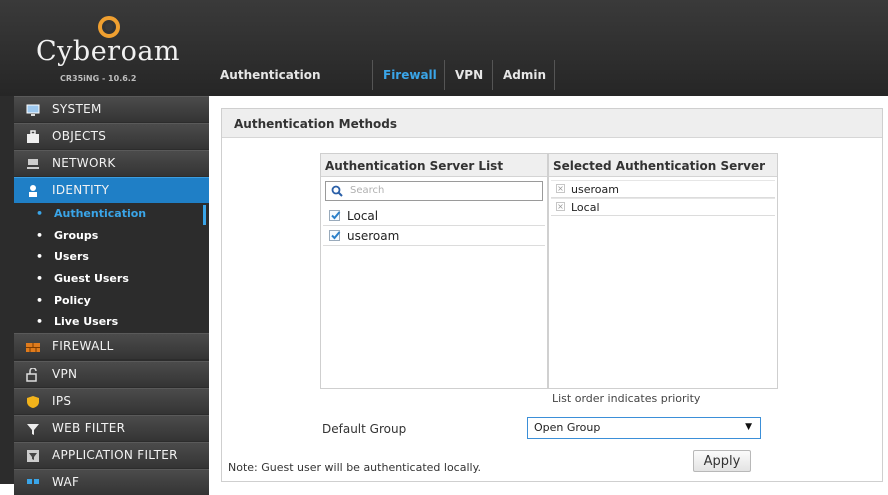 The width and height of the screenshot is (888, 495). I want to click on search-placeholder: Search, so click(367, 190).